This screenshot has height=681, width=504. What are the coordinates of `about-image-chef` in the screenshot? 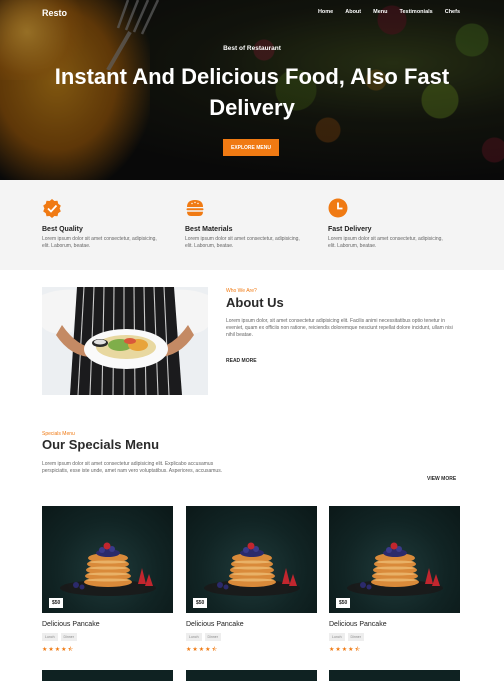 It's located at (125, 341).